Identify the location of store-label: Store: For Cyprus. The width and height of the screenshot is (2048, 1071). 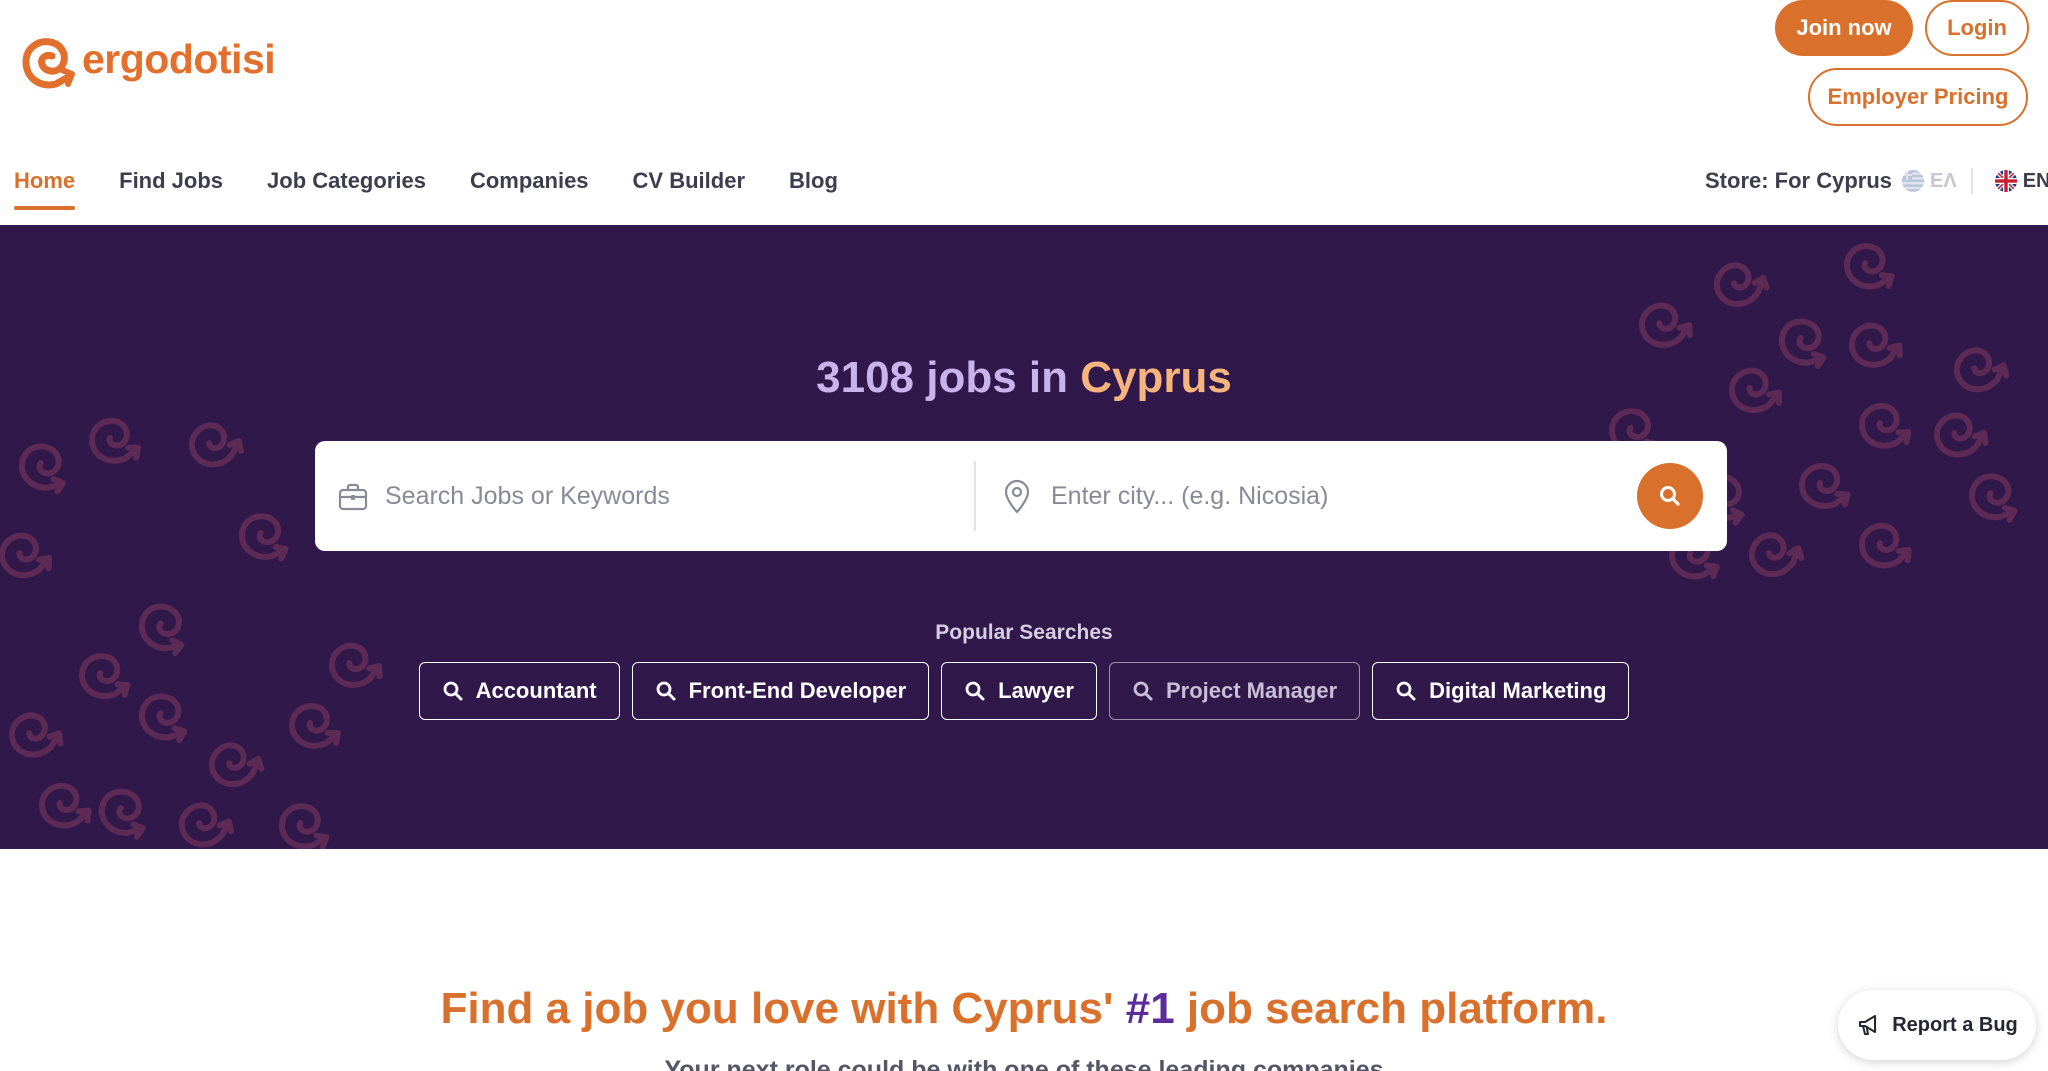
(1799, 180).